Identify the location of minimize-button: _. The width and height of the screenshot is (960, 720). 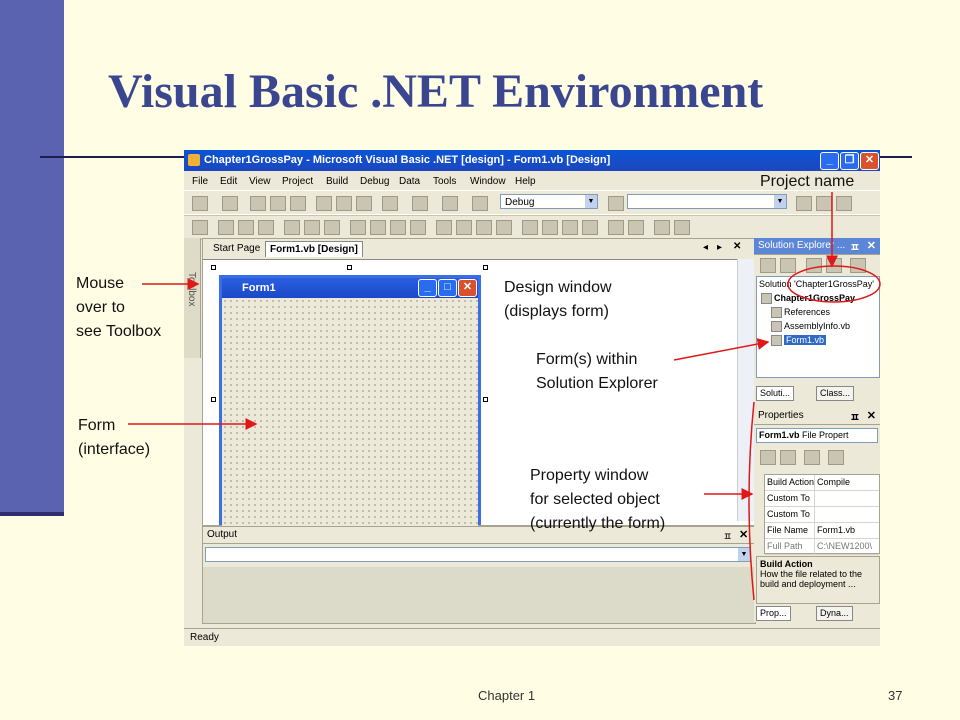
(829, 161).